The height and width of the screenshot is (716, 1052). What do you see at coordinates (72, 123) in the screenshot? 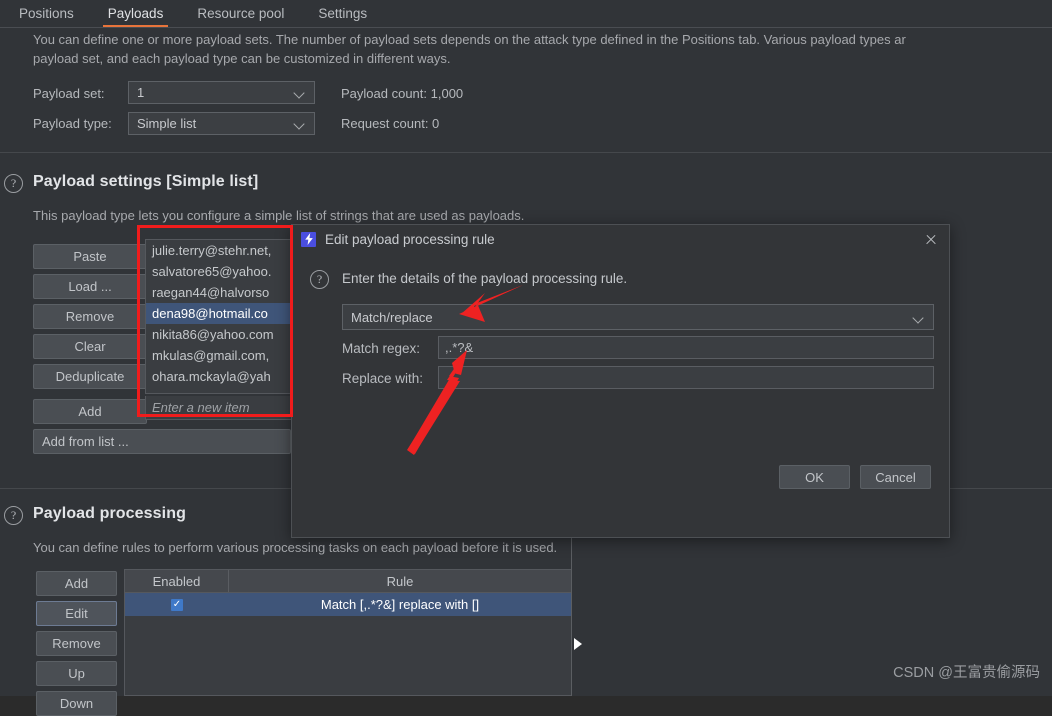
I see `payload-type-label: Payload type:` at bounding box center [72, 123].